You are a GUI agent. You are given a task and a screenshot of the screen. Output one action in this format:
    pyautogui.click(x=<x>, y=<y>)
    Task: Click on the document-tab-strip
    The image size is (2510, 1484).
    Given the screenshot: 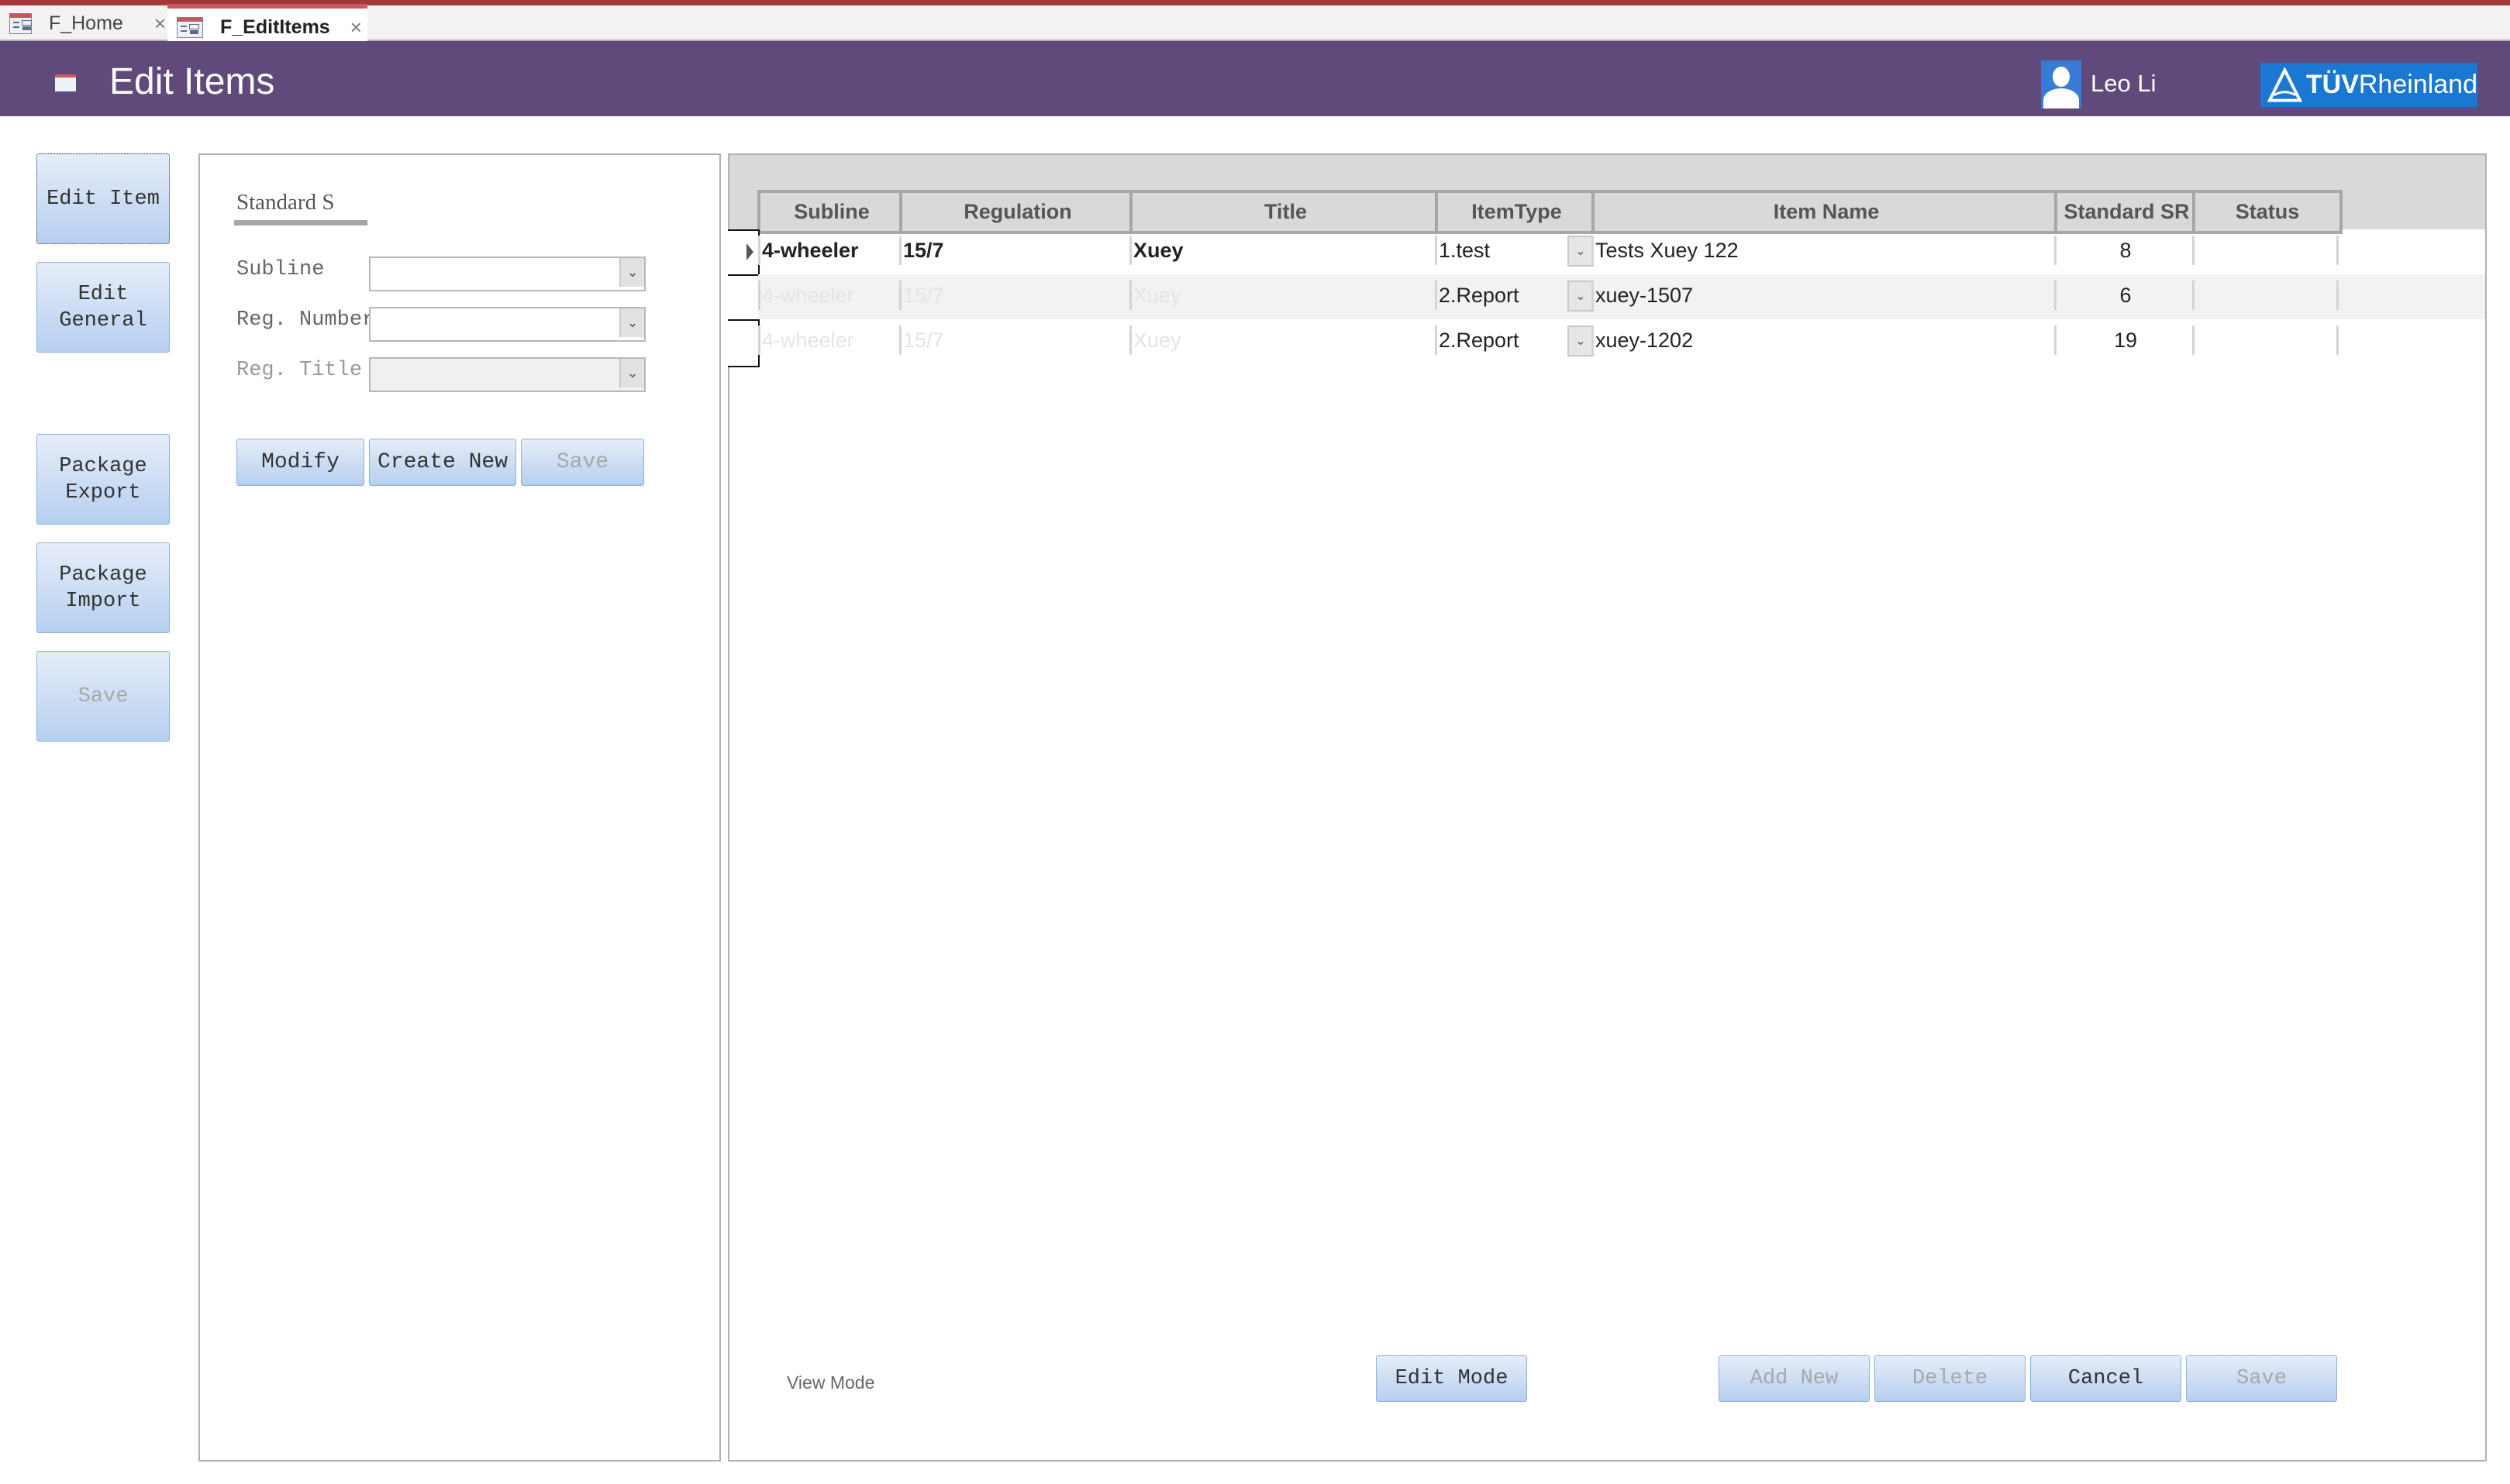 What is the action you would take?
    pyautogui.click(x=1255, y=23)
    